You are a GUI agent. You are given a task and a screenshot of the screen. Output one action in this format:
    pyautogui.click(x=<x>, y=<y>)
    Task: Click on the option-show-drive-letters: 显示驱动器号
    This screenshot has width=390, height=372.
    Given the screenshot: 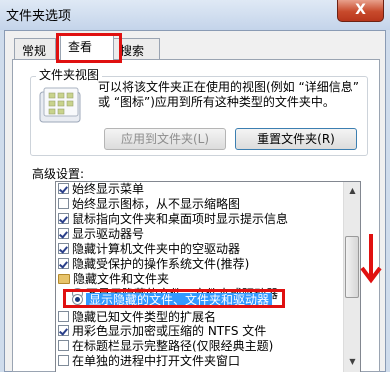 What is the action you would take?
    pyautogui.click(x=101, y=234)
    